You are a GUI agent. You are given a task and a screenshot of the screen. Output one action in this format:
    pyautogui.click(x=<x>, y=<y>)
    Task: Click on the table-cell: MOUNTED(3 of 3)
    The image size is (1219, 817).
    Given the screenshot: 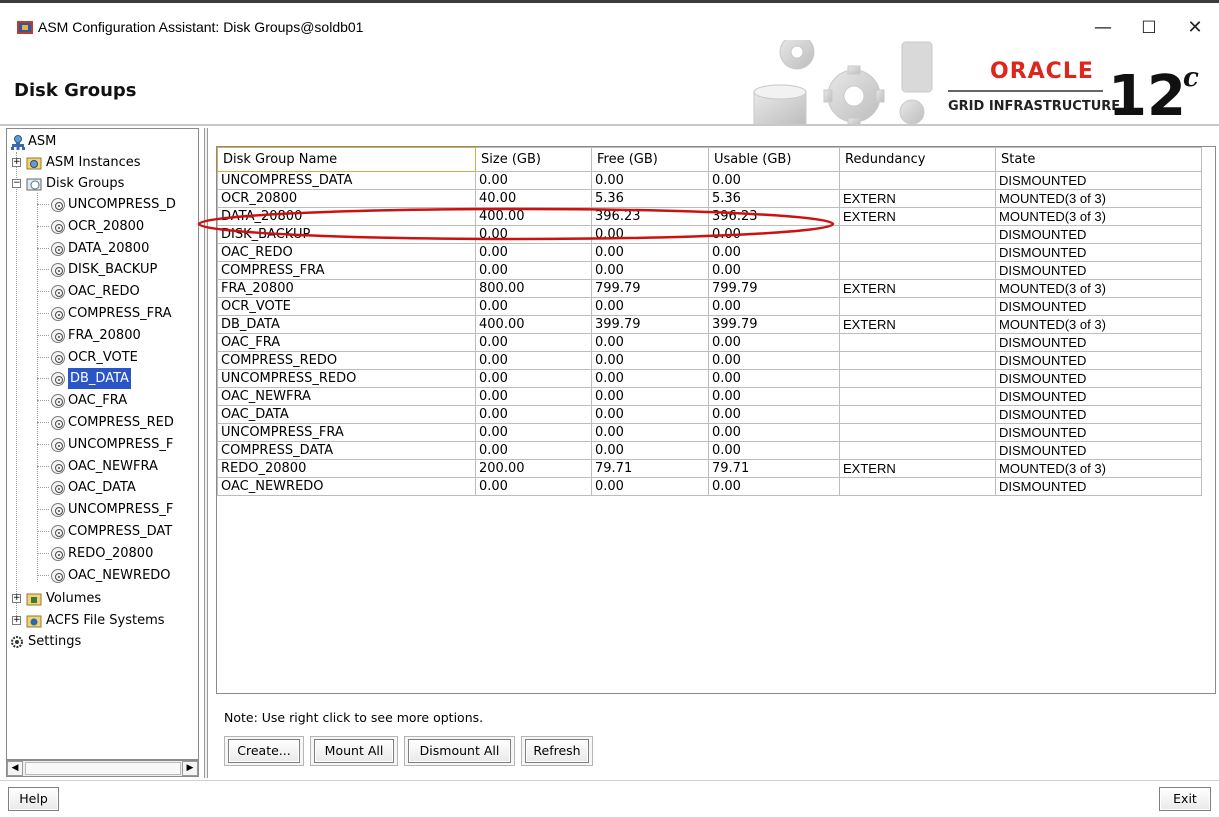 What is the action you would take?
    pyautogui.click(x=1098, y=216)
    